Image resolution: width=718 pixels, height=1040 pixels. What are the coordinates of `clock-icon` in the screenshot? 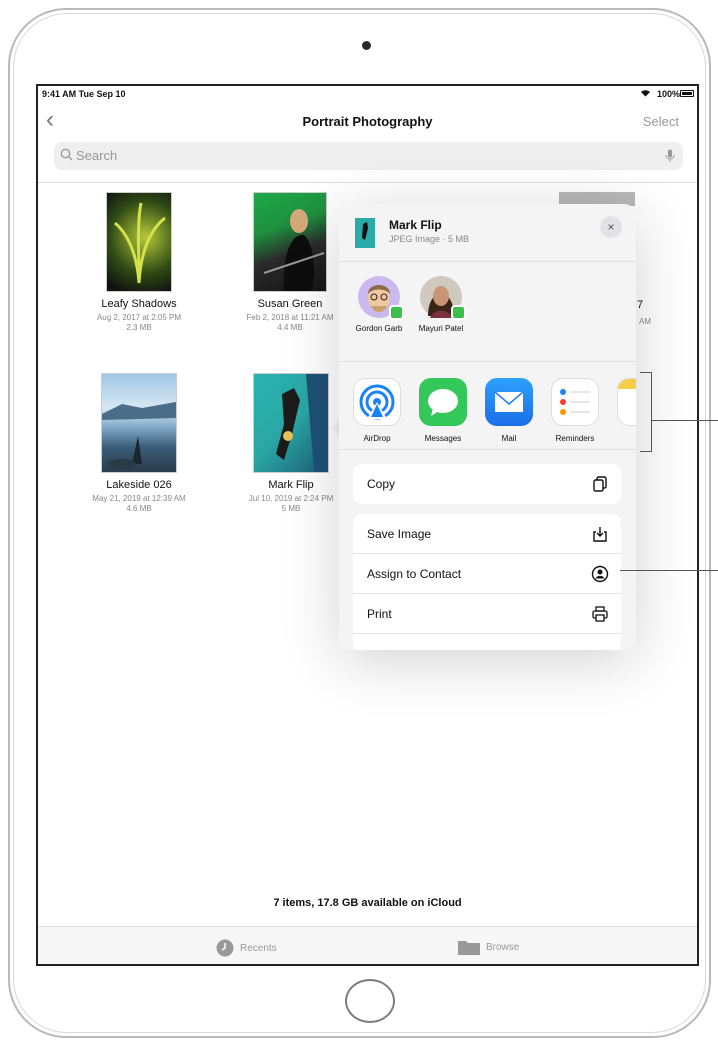 It's located at (225, 948).